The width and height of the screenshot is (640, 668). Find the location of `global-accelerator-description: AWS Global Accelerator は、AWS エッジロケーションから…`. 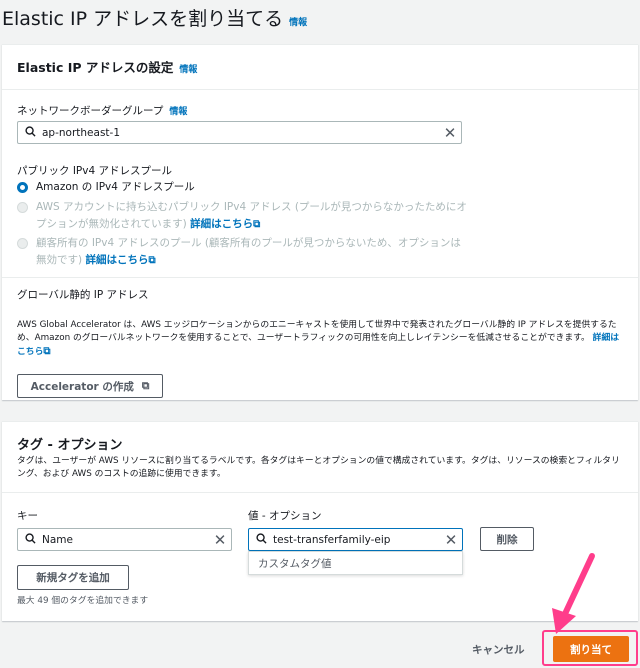

global-accelerator-description: AWS Global Accelerator は、AWS エッジロケーションから… is located at coordinates (318, 338).